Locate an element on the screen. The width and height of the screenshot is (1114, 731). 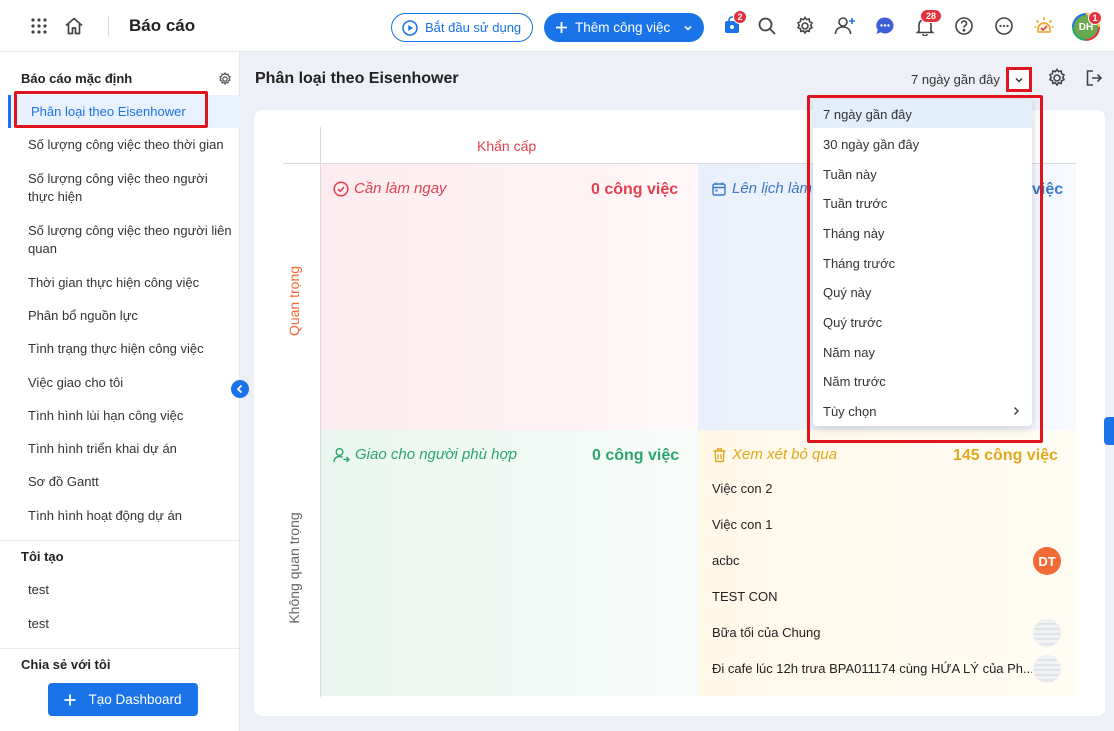
notification-badge: 28 is located at coordinates (931, 16).